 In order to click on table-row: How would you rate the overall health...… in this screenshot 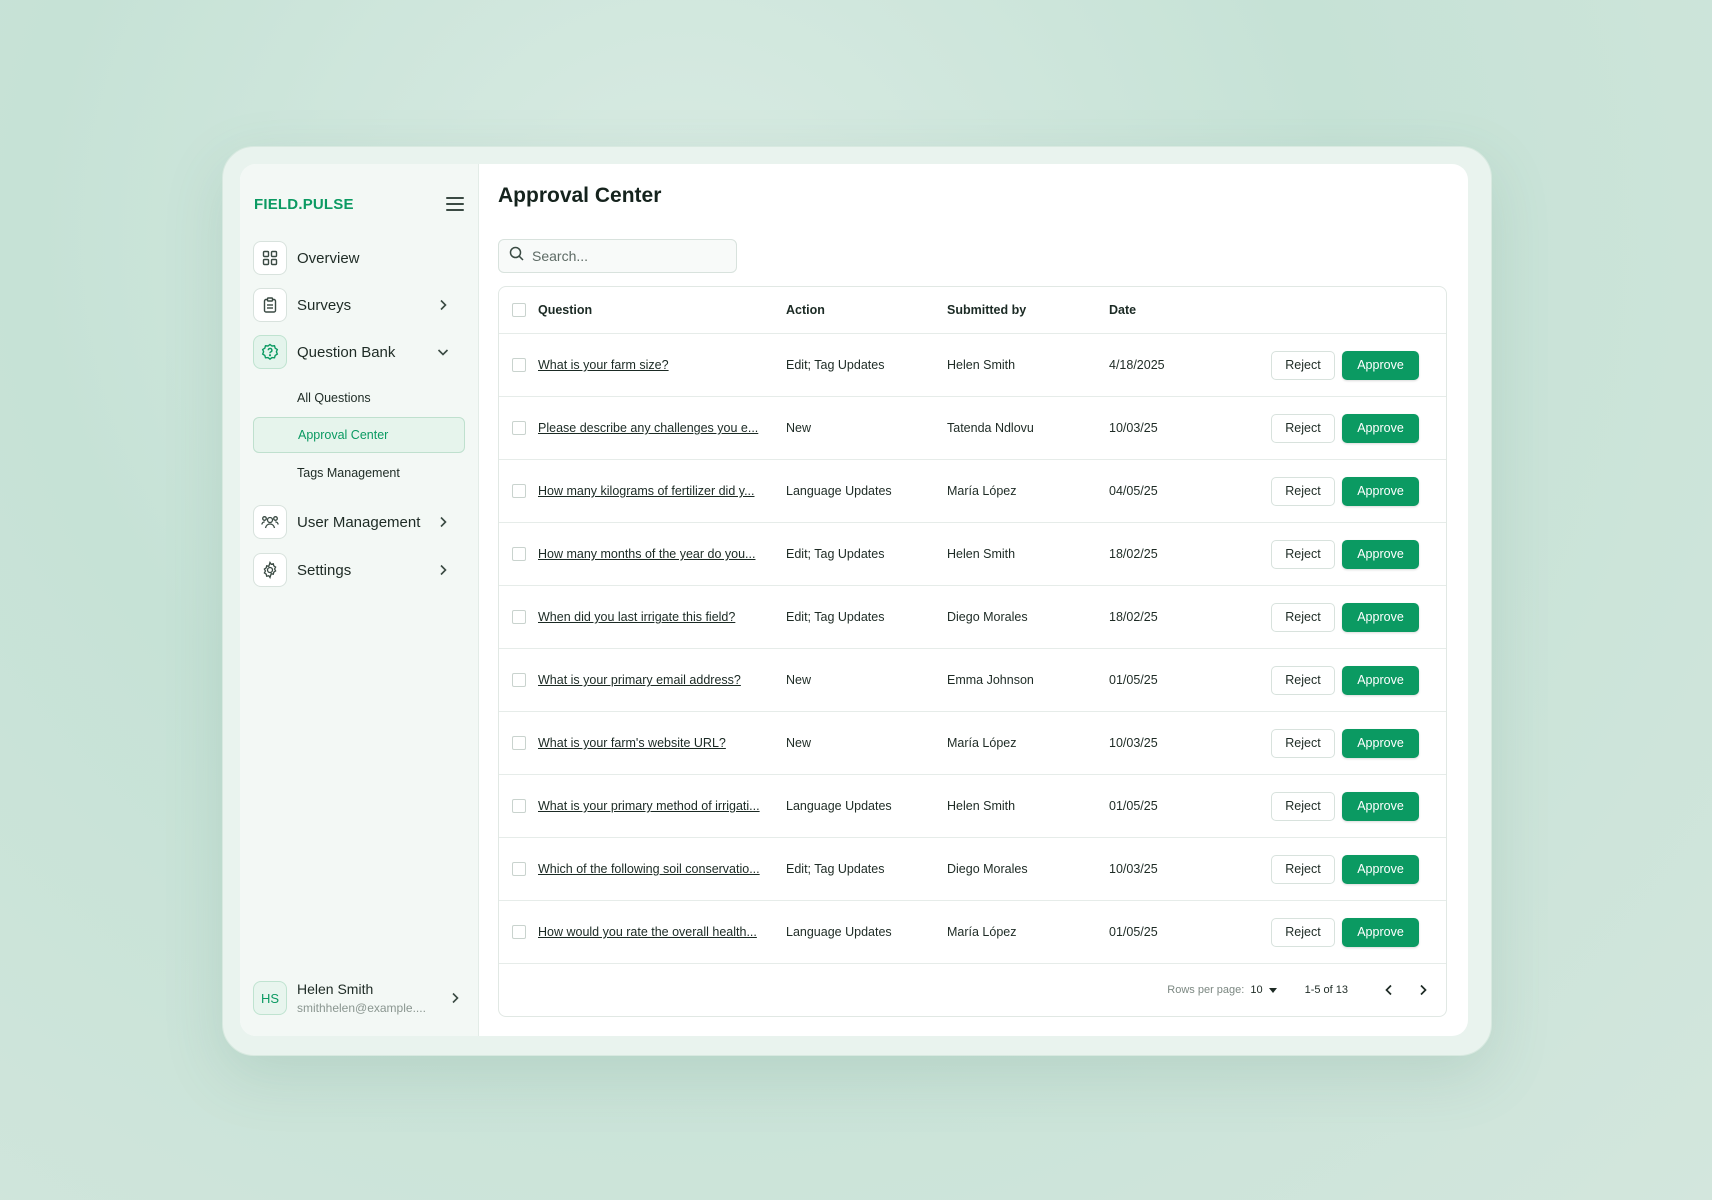, I will do `click(972, 932)`.